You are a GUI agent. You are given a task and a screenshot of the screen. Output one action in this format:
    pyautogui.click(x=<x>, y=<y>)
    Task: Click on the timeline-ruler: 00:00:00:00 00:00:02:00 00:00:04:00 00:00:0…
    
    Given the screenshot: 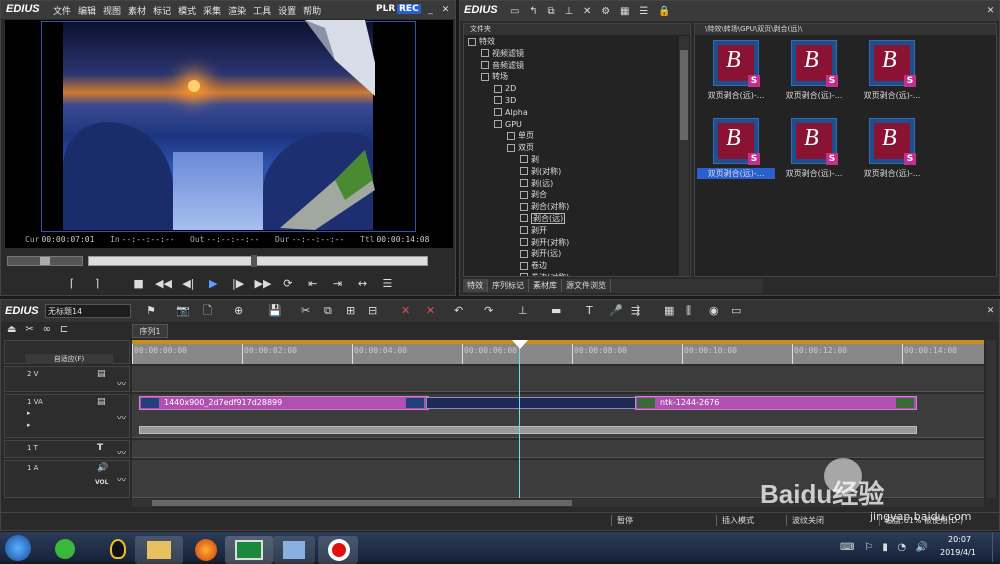 What is the action you would take?
    pyautogui.click(x=558, y=352)
    